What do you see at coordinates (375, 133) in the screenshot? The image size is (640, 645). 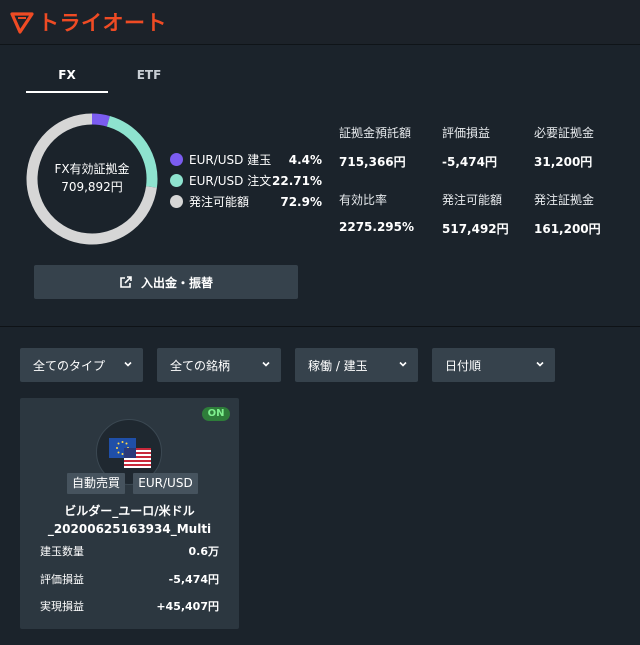 I see `stat-label: 証拠金預託額` at bounding box center [375, 133].